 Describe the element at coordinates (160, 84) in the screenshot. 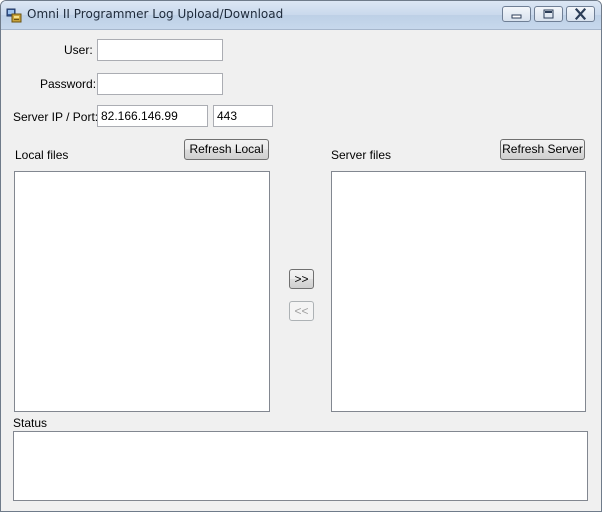

I see `password-input` at that location.